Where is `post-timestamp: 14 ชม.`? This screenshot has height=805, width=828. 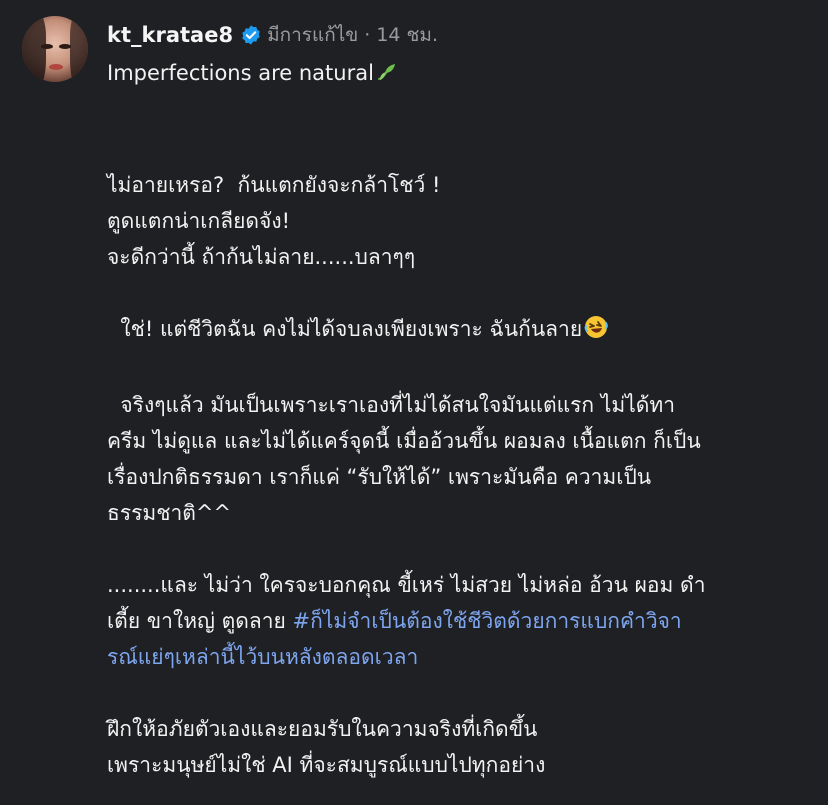
post-timestamp: 14 ชม. is located at coordinates (407, 35).